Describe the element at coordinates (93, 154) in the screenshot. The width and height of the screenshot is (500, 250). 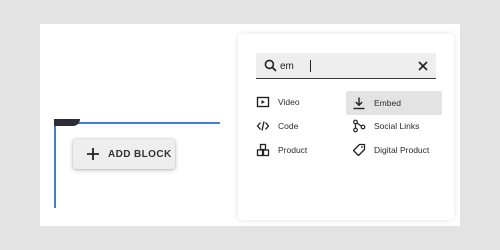
I see `plus-icon` at that location.